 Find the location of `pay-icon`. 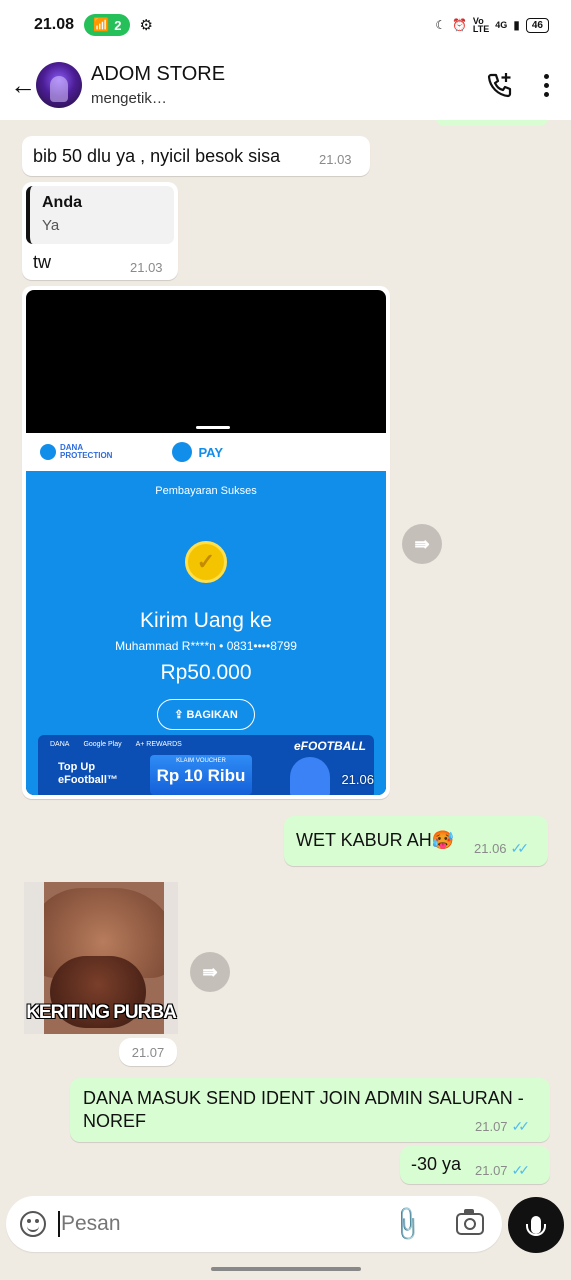

pay-icon is located at coordinates (182, 452).